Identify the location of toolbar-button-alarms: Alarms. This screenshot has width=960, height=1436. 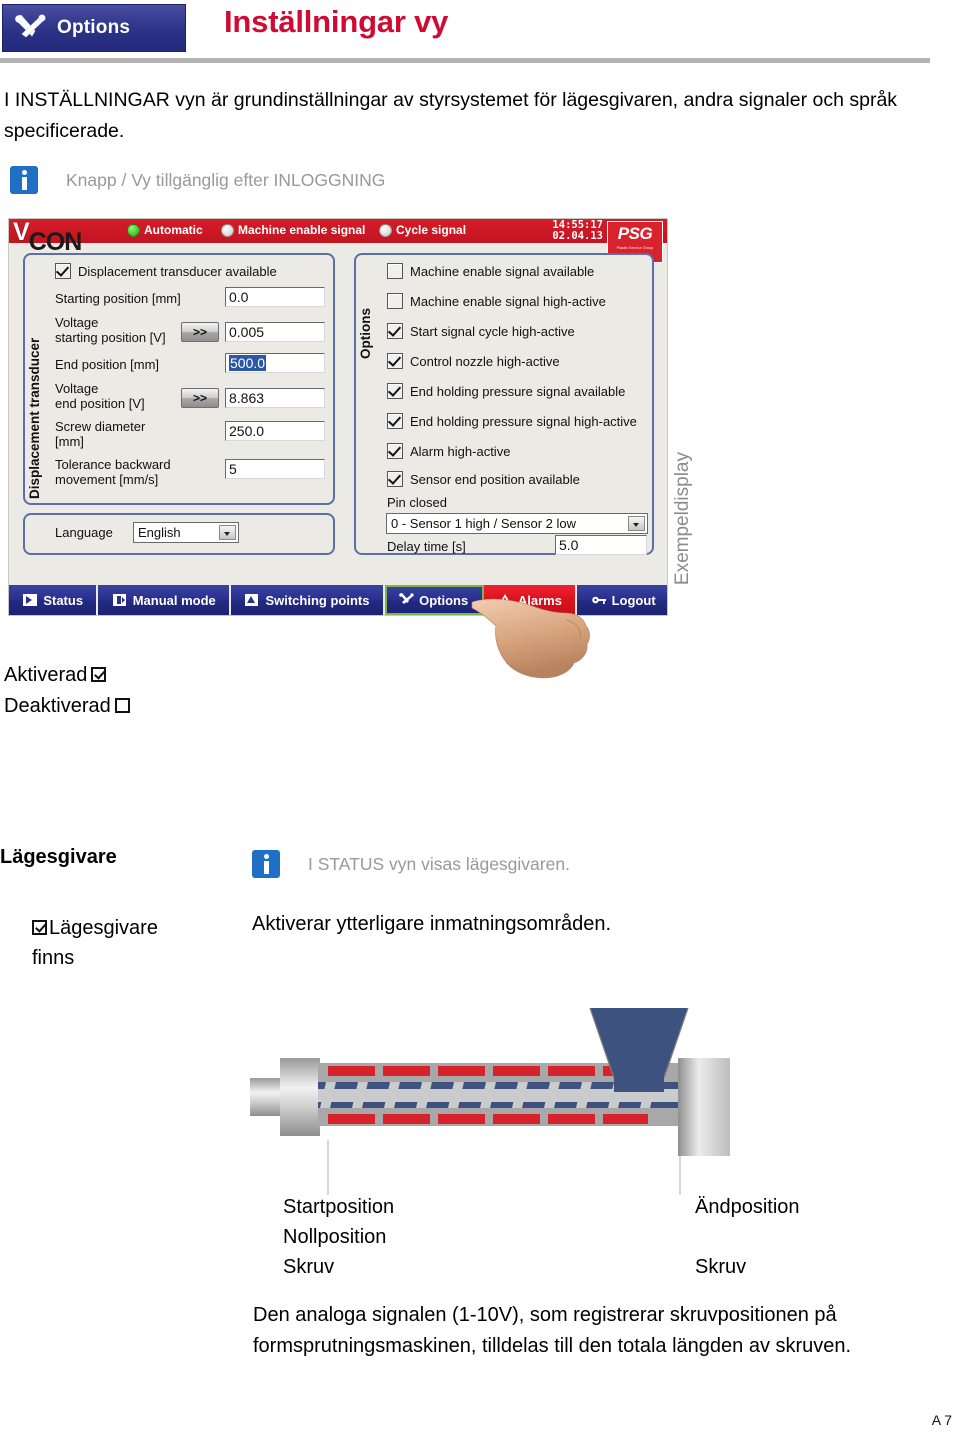
(530, 600).